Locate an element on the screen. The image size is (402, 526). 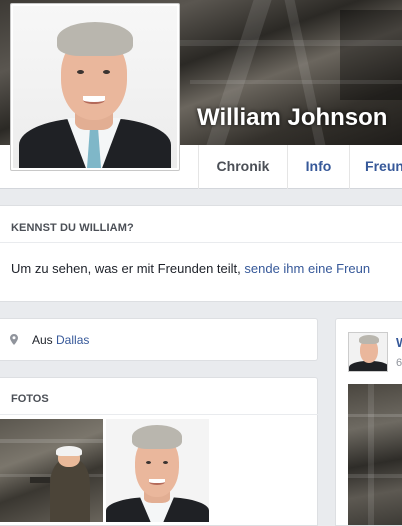
profile-name: William Johnson is located at coordinates (292, 118).